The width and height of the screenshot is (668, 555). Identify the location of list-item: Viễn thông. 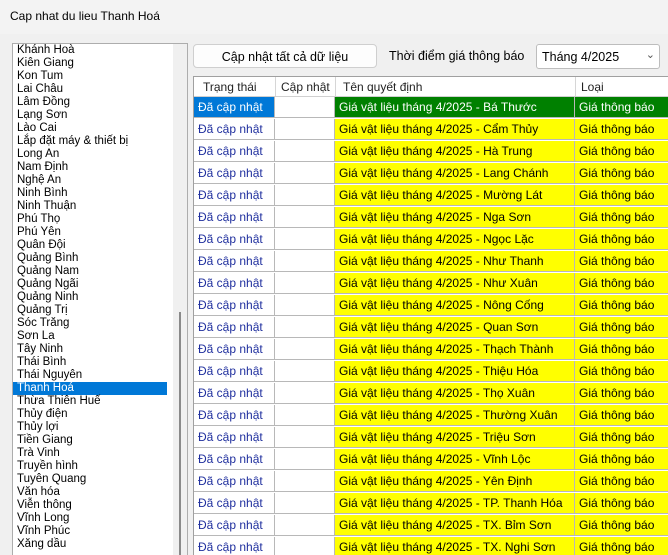
(90, 505).